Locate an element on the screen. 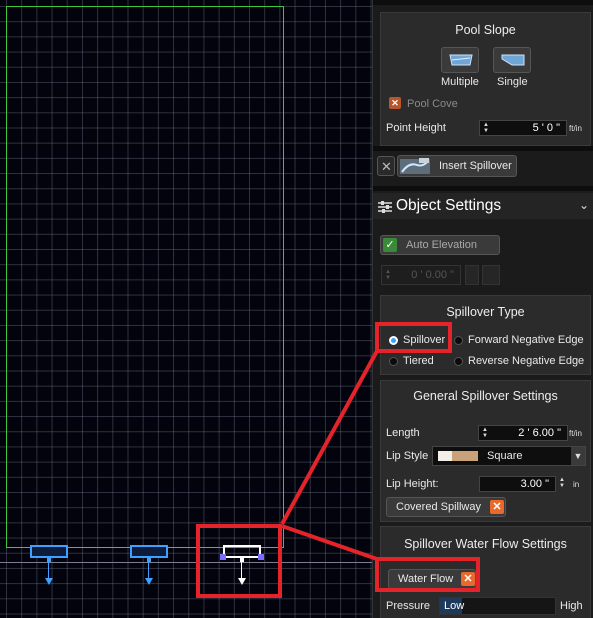  pool-cove-label: Pool Cove is located at coordinates (432, 104).